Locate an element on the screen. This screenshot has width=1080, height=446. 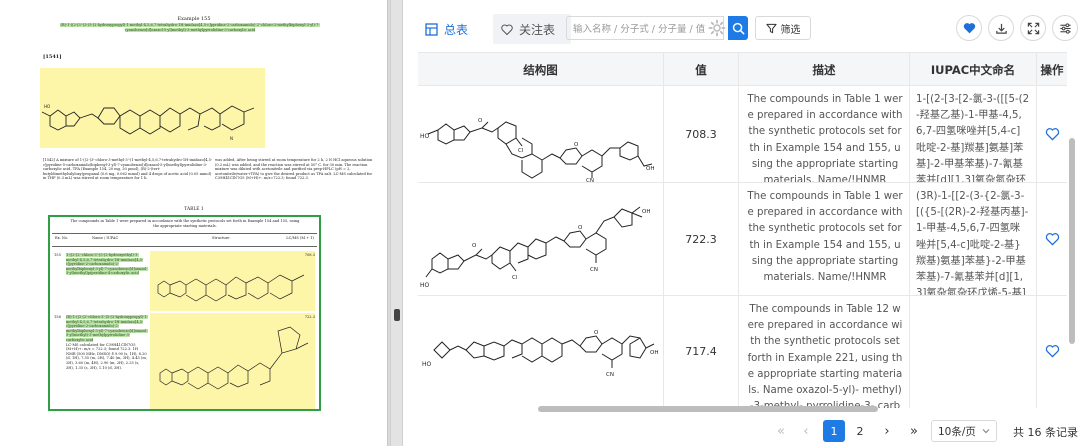
col-action: 操作 is located at coordinates (1052, 70).